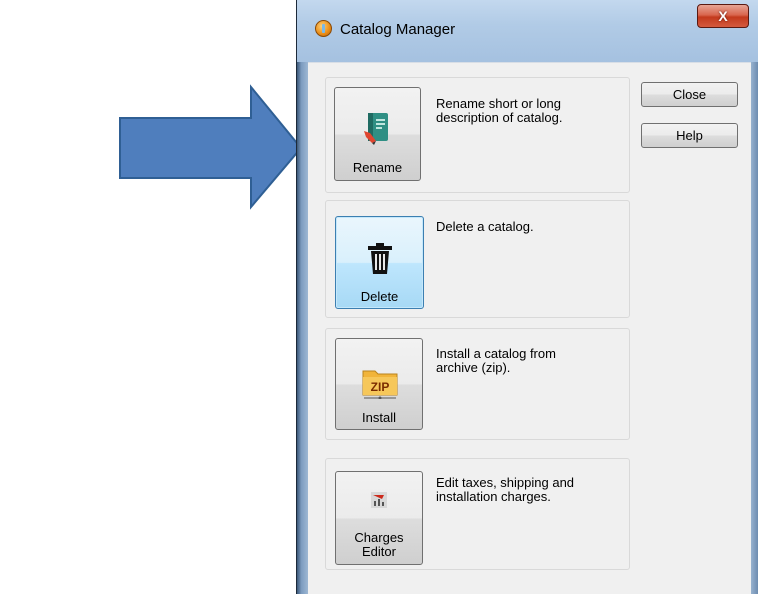  Describe the element at coordinates (485, 226) in the screenshot. I see `delete-description: Delete a catalog.` at that location.